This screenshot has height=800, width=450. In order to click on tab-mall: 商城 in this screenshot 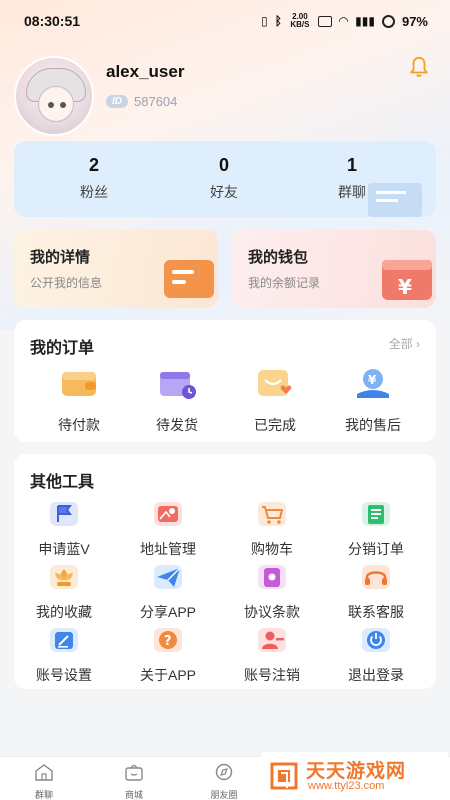, I will do `click(134, 781)`.